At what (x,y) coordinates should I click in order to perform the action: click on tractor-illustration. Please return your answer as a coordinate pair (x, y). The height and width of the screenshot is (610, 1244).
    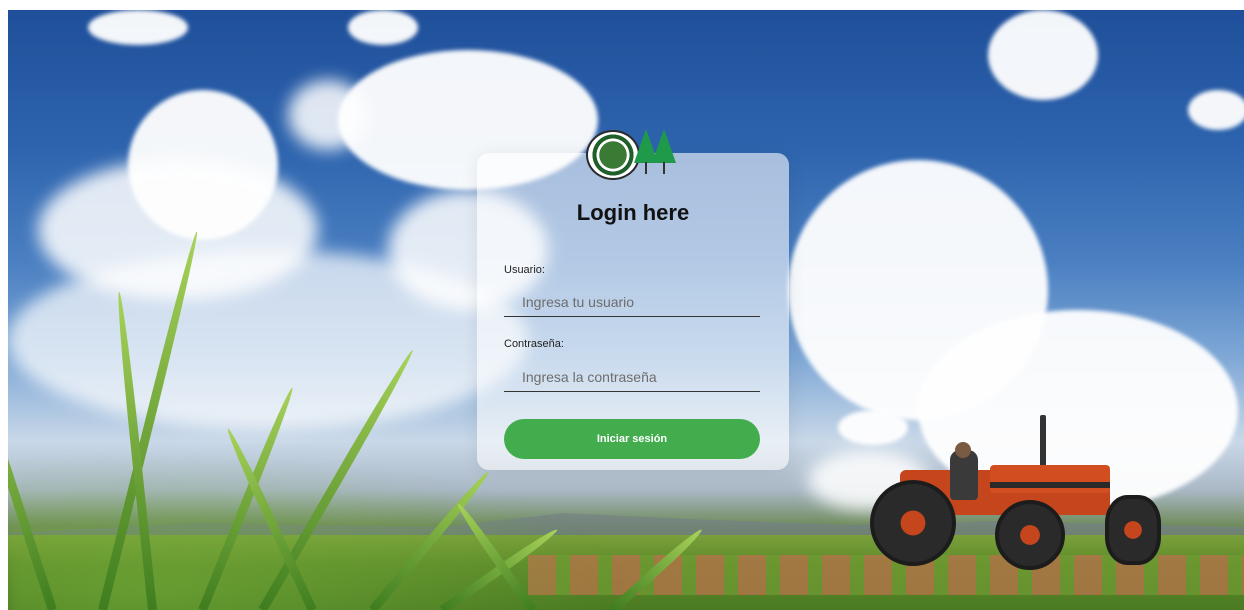
    Looking at the image, I should click on (1010, 490).